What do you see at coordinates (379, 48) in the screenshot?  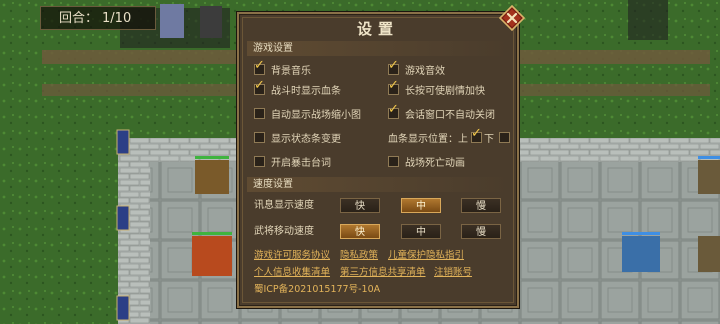 I see `game-settings-header: 游戏设置` at bounding box center [379, 48].